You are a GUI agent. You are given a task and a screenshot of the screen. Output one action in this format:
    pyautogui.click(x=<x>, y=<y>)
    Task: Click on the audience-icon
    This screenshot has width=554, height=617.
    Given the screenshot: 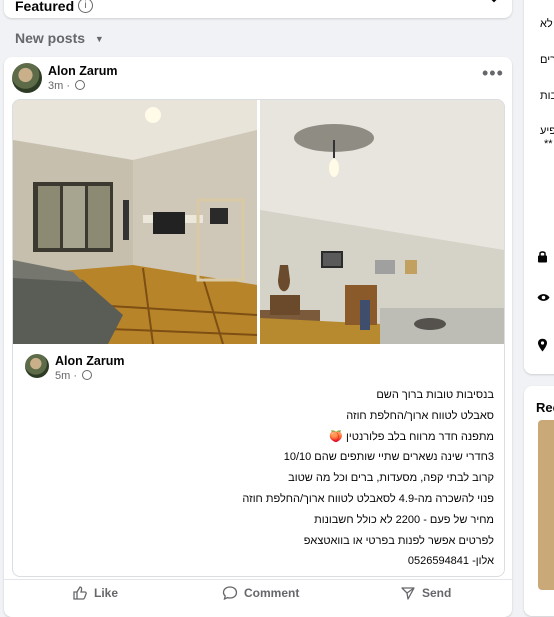 What is the action you would take?
    pyautogui.click(x=80, y=85)
    